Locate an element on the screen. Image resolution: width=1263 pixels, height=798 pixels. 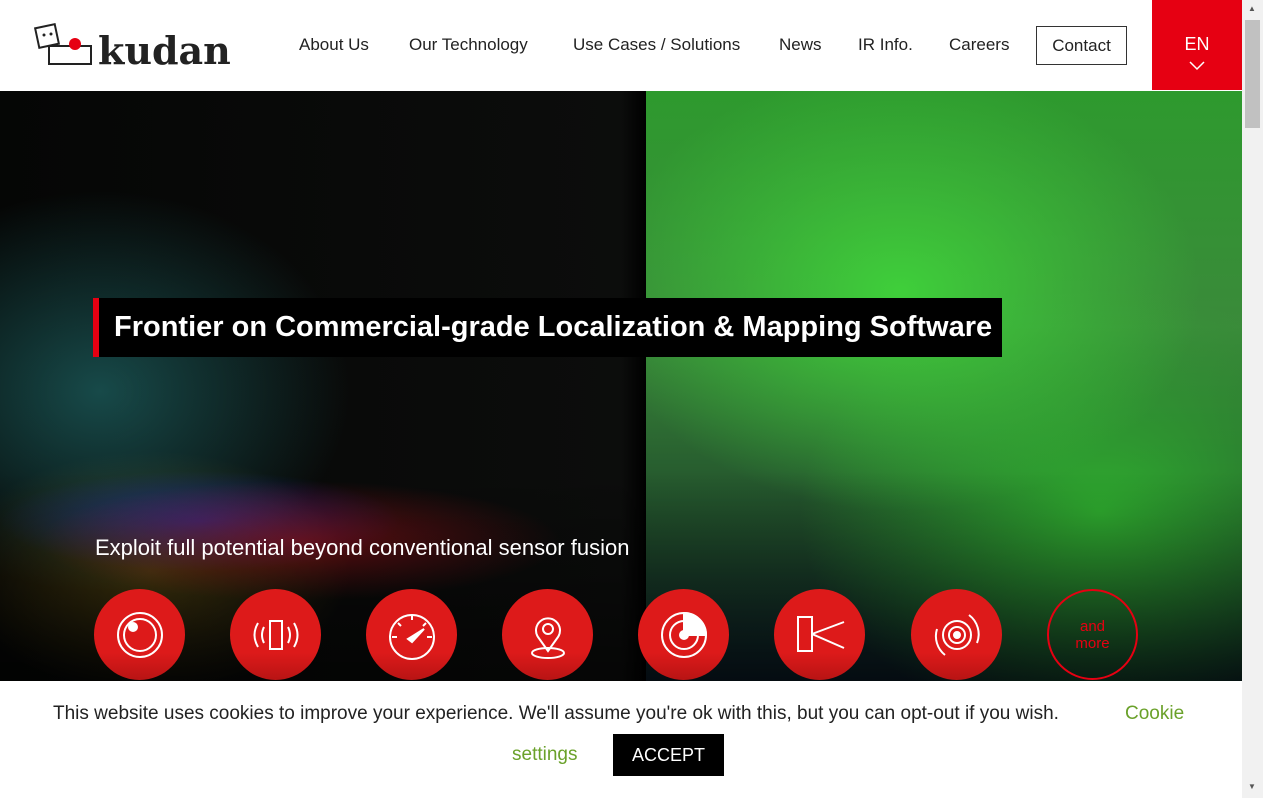
vibration-phone-icon is located at coordinates (275, 634).